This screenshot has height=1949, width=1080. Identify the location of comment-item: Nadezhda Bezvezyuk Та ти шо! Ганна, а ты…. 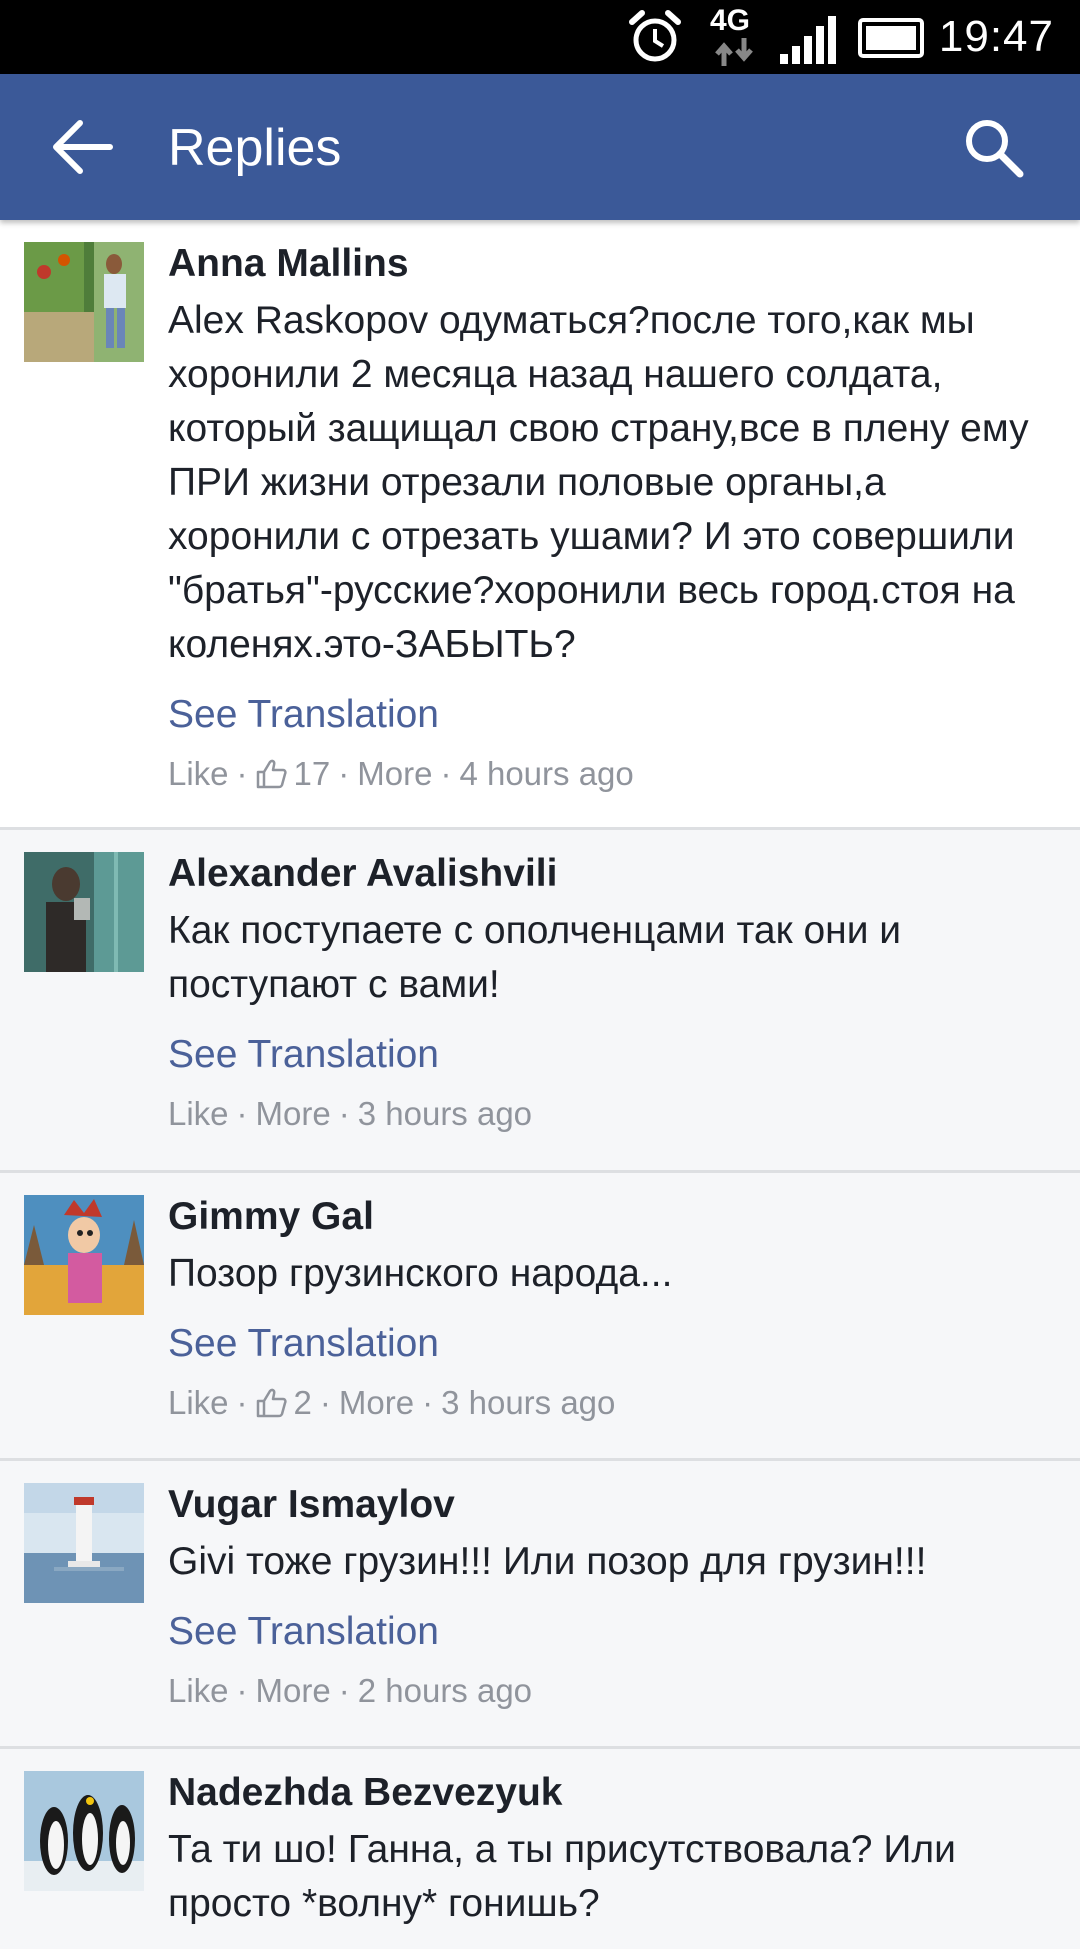
(540, 1849).